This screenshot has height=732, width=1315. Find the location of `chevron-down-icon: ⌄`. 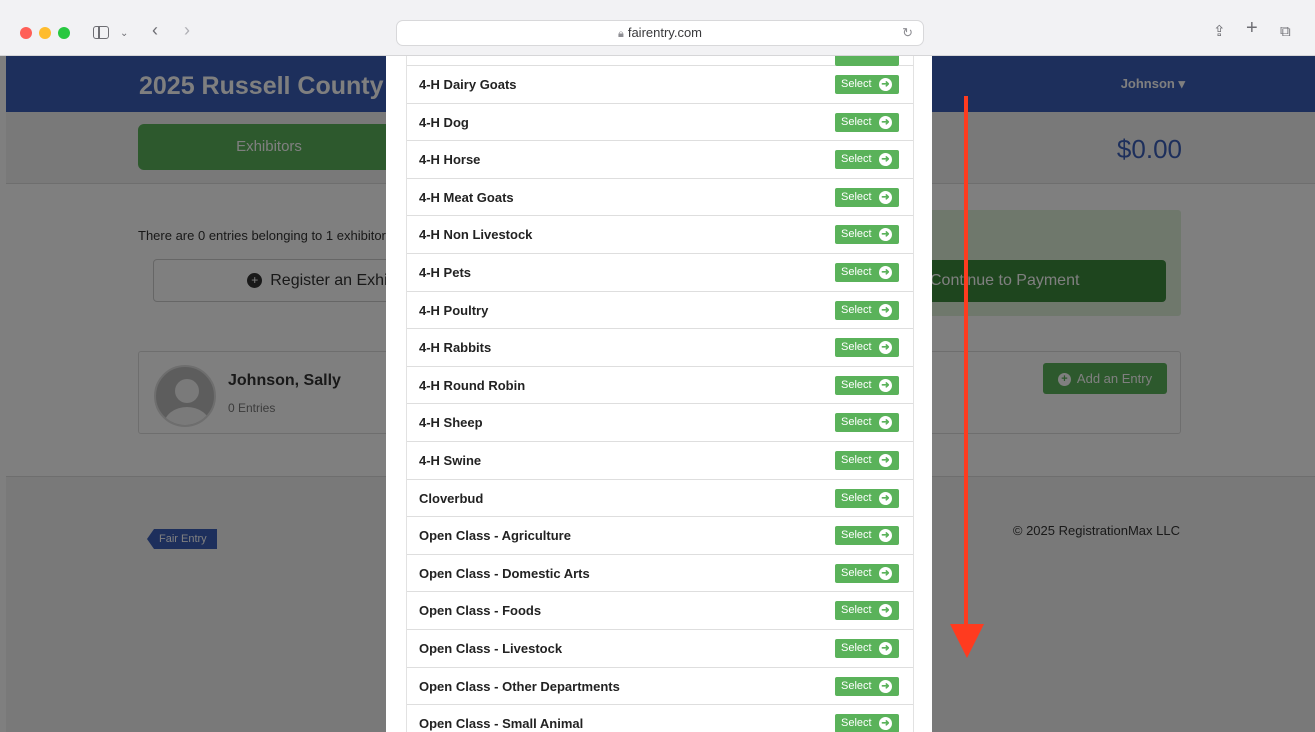

chevron-down-icon: ⌄ is located at coordinates (124, 34).